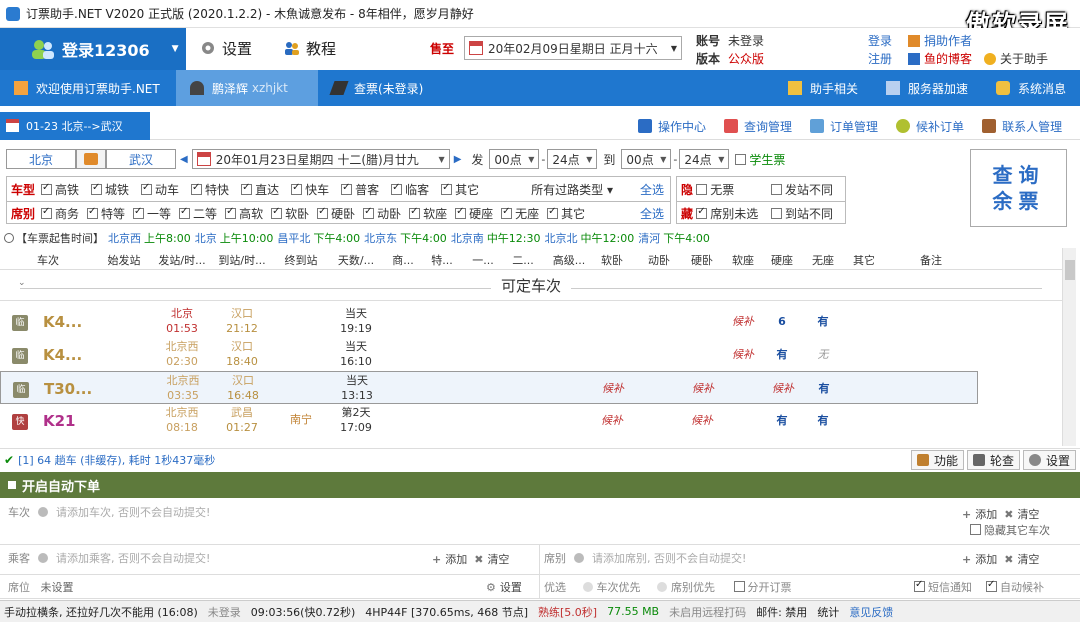 This screenshot has width=1080, height=622. Describe the element at coordinates (410, 189) in the screenshot. I see `train-type-checkbox: 临客` at that location.